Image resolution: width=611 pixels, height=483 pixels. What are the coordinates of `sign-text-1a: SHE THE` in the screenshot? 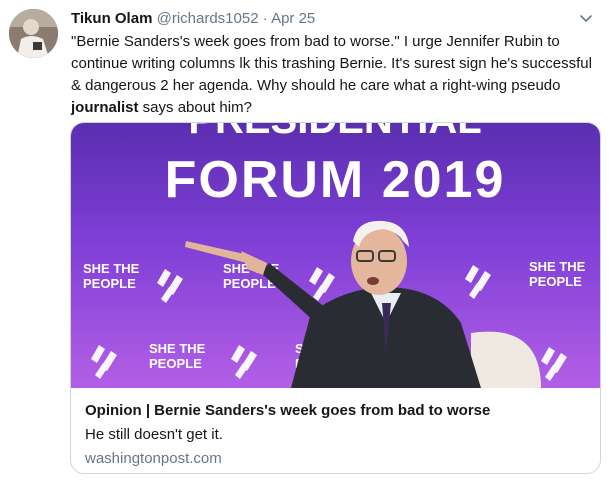 It's located at (111, 268).